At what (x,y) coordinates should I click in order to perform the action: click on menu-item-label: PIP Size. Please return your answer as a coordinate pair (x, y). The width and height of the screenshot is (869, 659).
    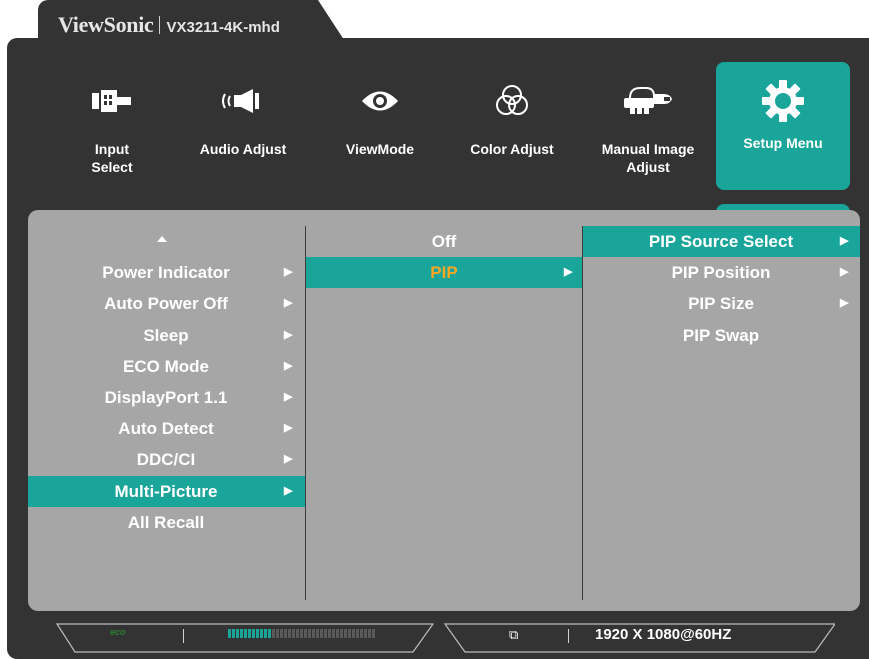
    Looking at the image, I should click on (721, 303).